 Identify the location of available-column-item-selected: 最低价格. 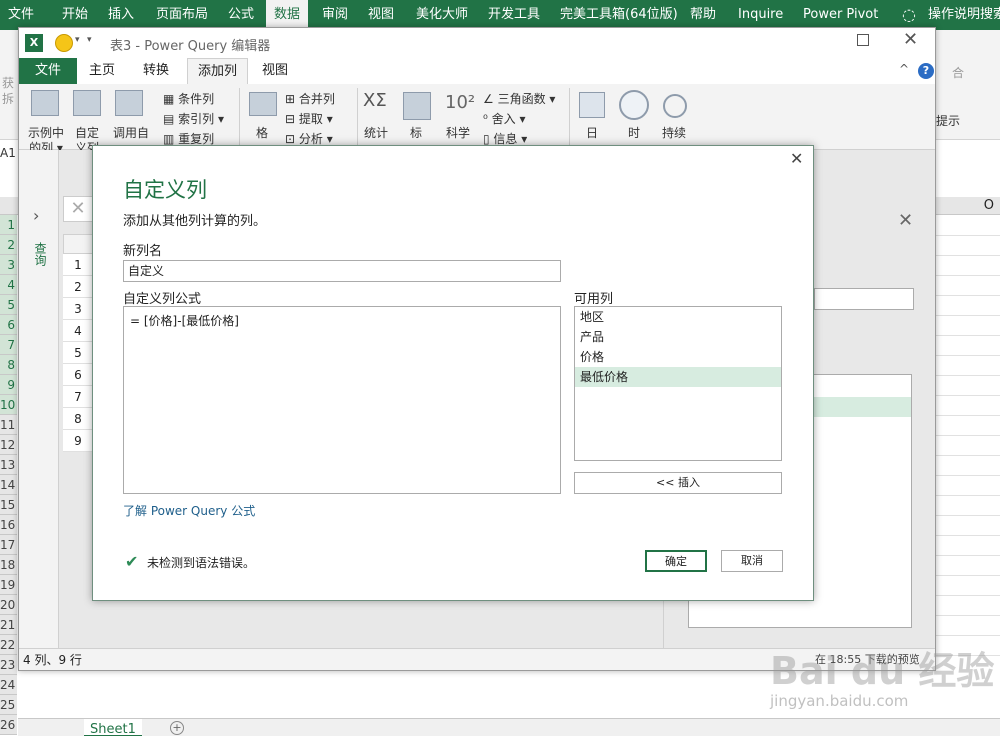
(678, 377).